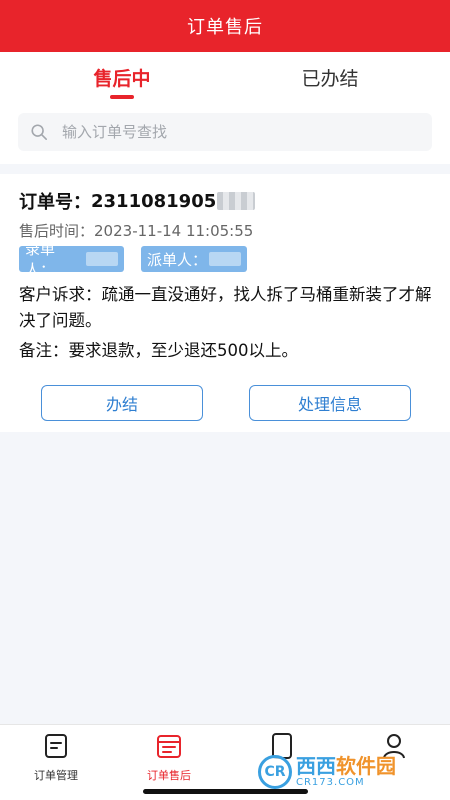  I want to click on order-aftersale-icon, so click(169, 746).